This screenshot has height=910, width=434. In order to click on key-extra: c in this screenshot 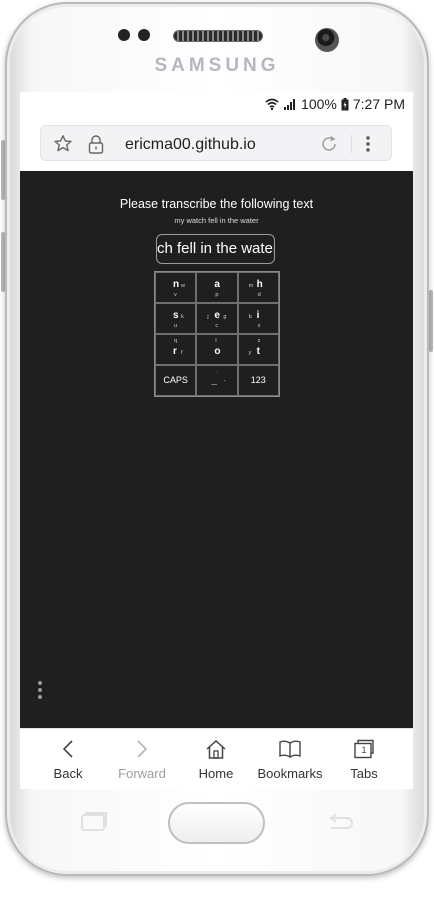, I will do `click(217, 326)`.